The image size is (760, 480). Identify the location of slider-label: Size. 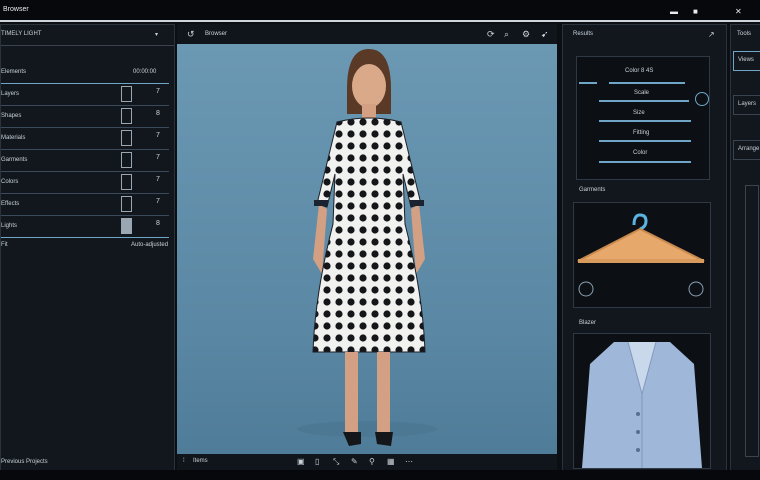
(639, 113).